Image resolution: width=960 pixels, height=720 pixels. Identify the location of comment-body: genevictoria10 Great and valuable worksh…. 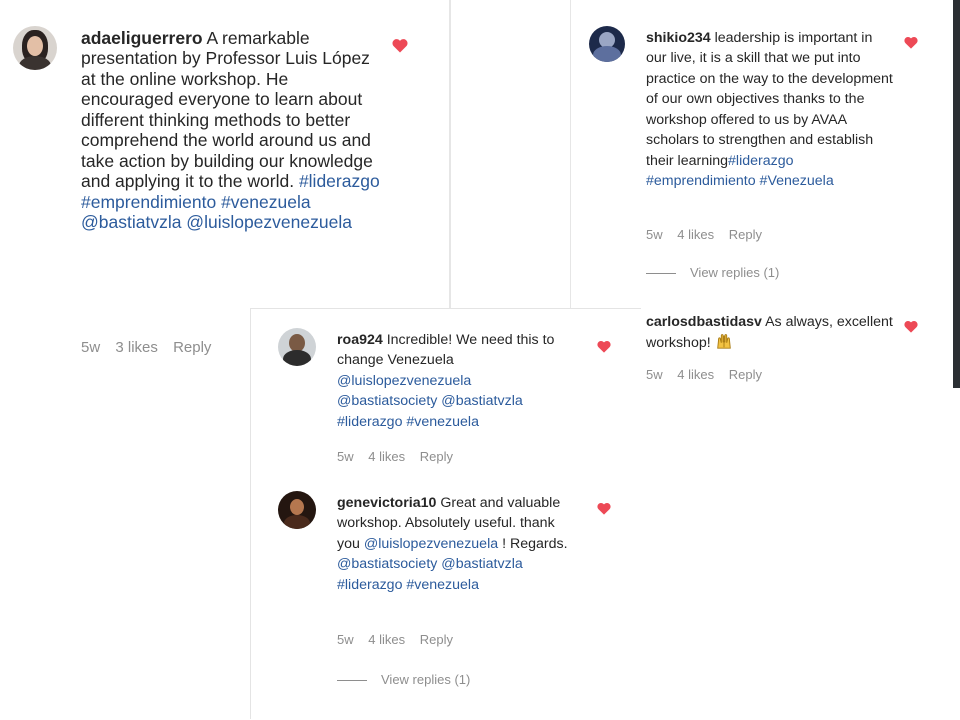
(455, 544).